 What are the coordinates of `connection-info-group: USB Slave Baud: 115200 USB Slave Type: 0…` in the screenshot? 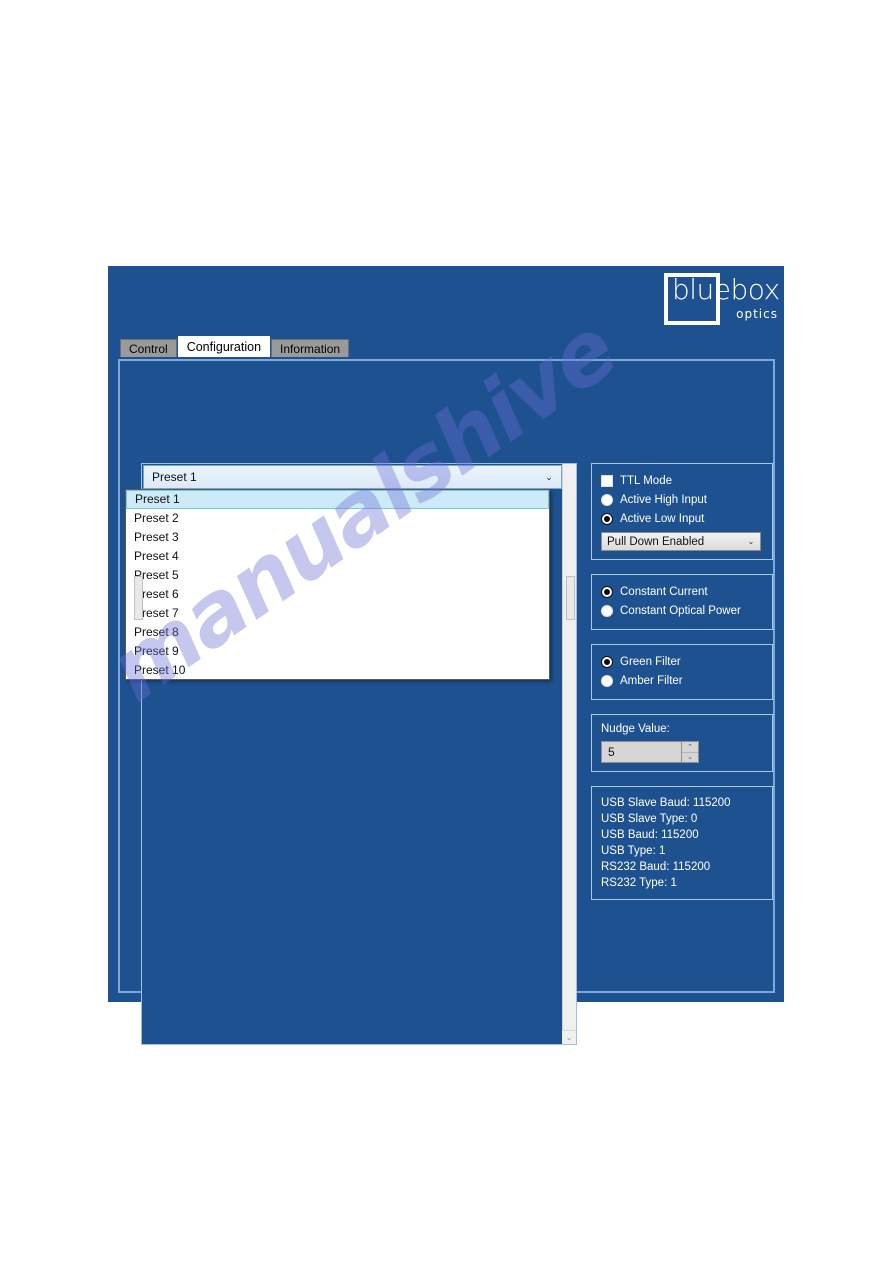 It's located at (682, 843).